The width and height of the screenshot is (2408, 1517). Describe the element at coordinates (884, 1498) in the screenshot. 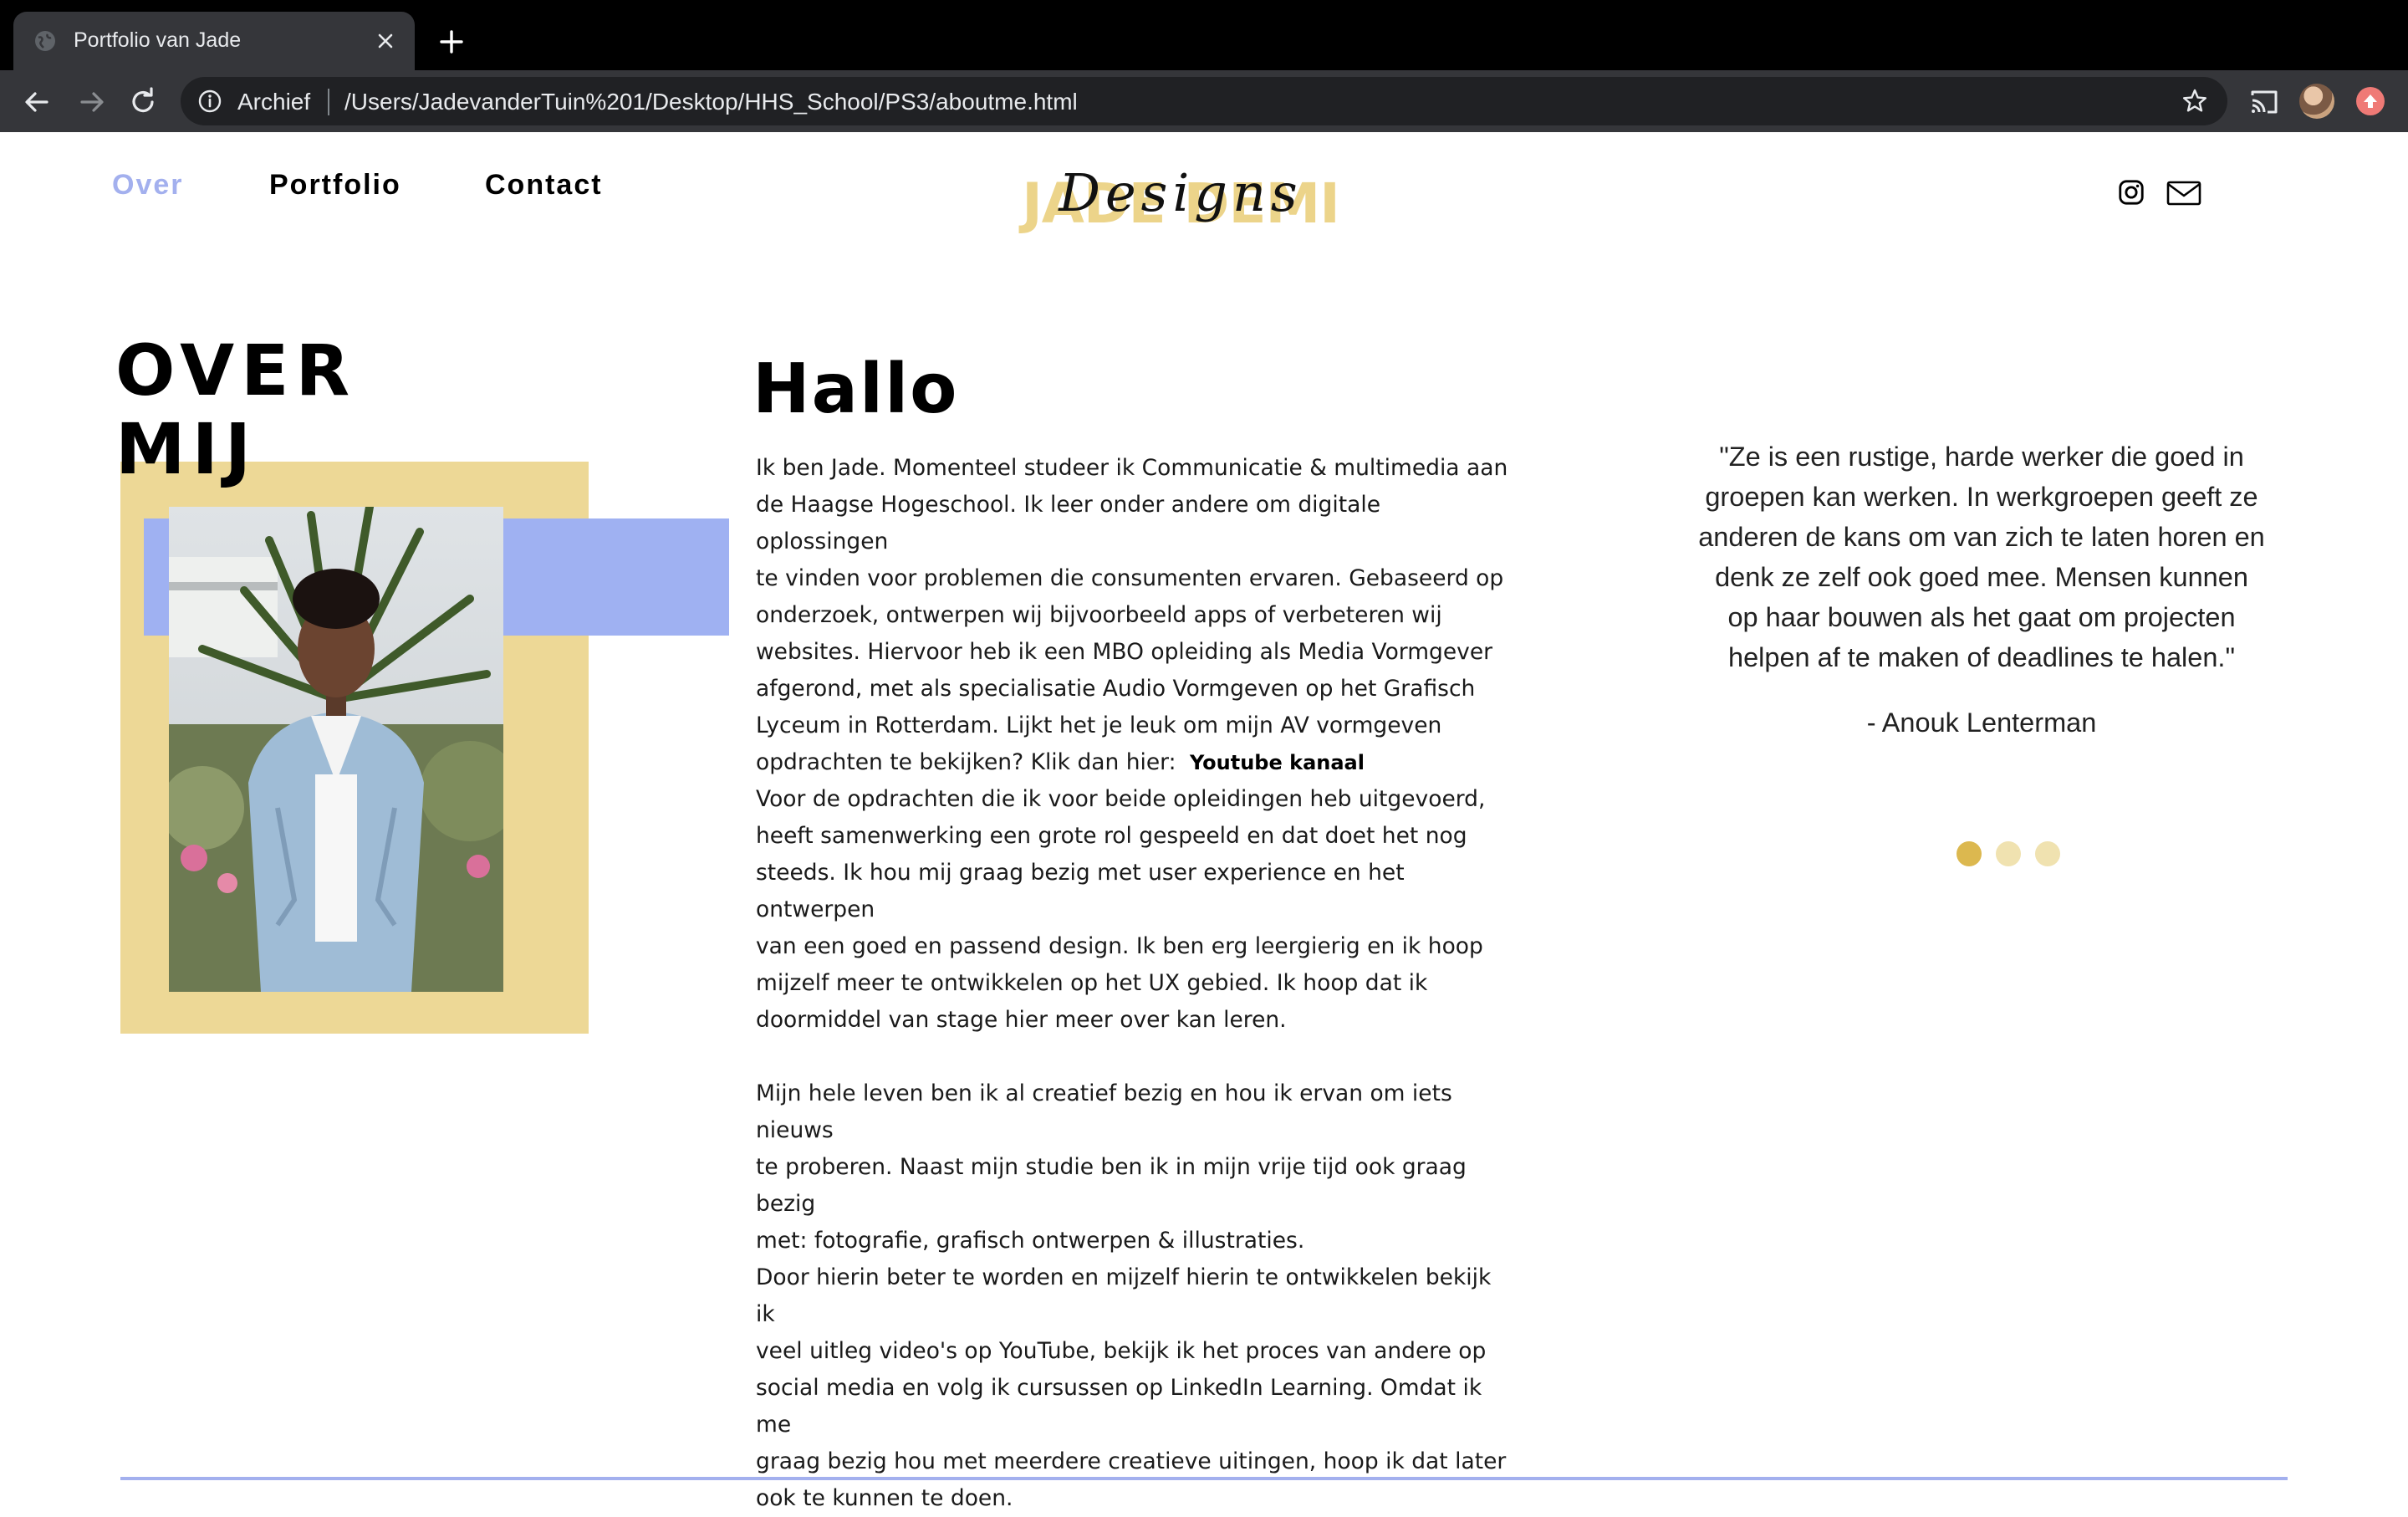

I see `bio-line: ook te kunnen te doen.` at that location.